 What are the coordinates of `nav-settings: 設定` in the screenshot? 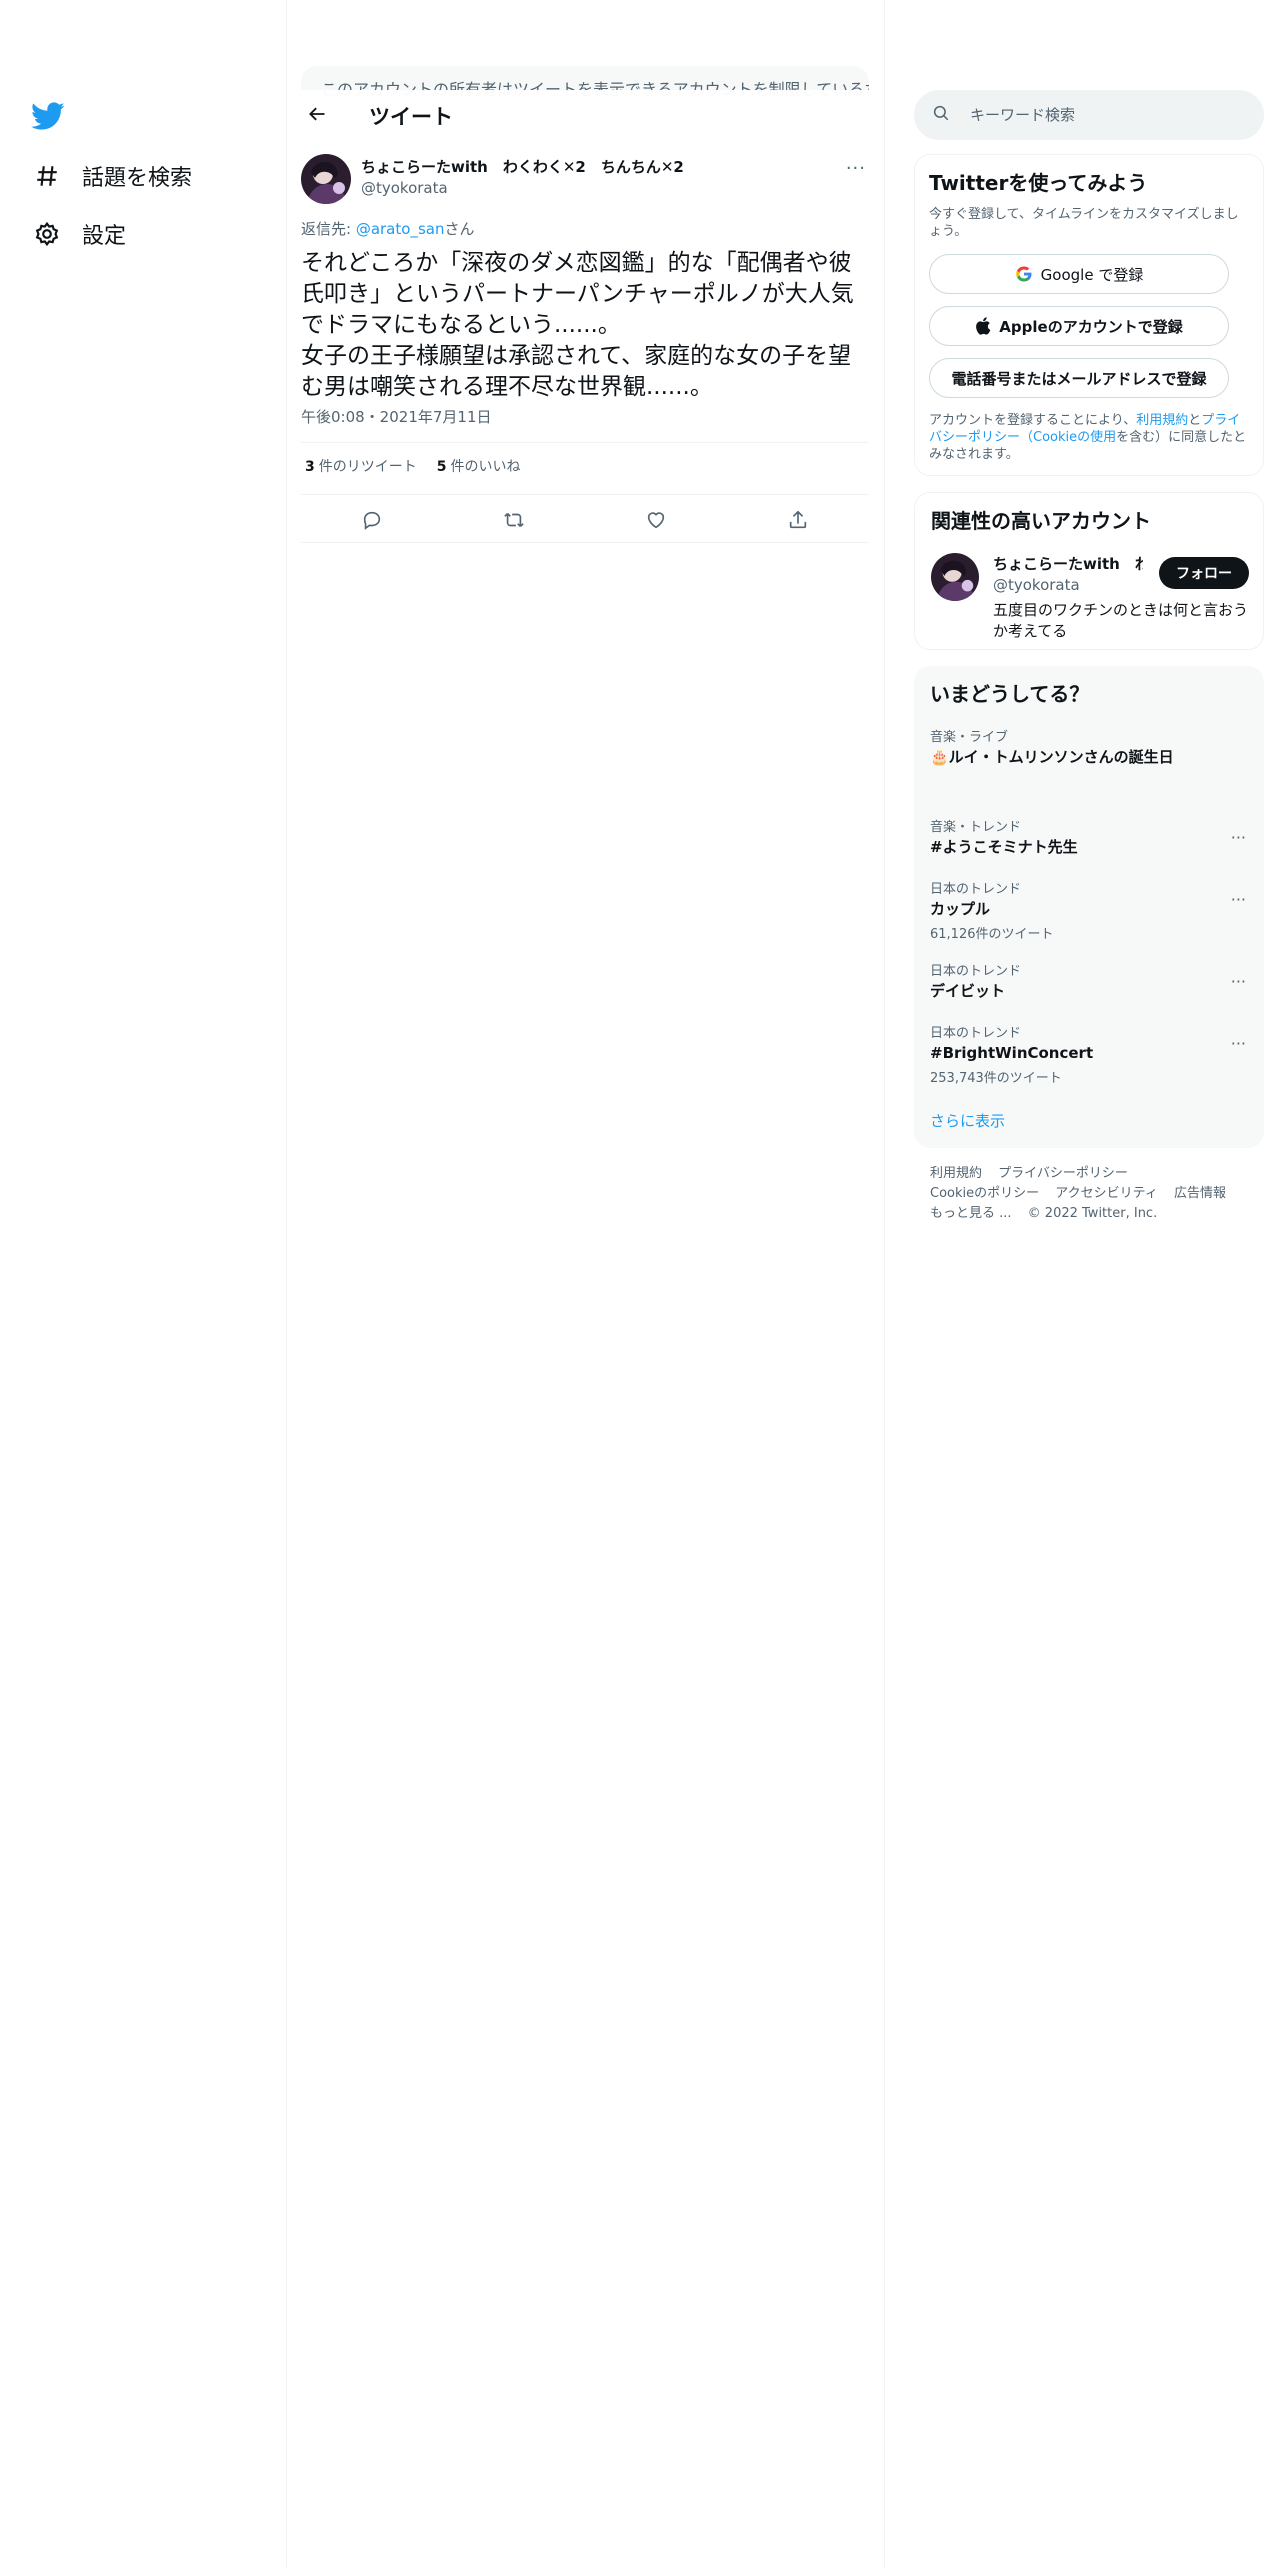 It's located at (78, 234).